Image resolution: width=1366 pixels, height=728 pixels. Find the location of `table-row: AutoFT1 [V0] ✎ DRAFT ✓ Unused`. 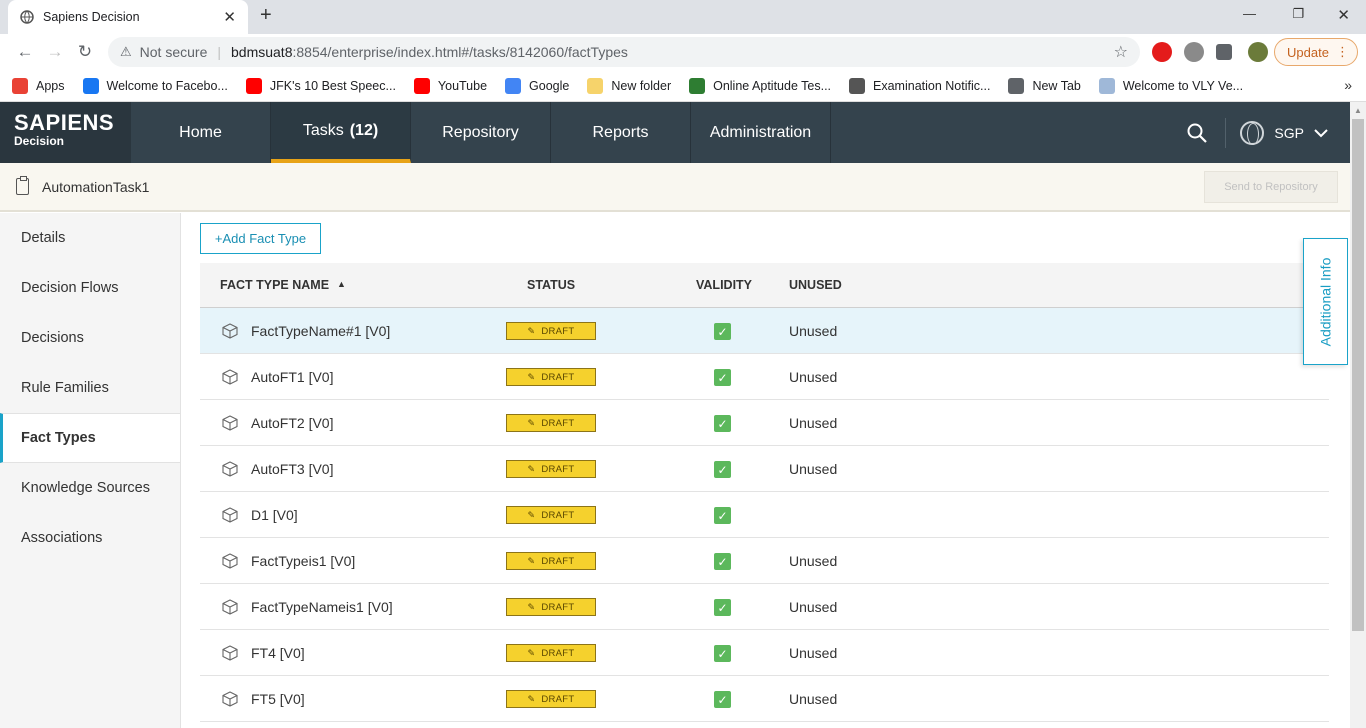

table-row: AutoFT1 [V0] ✎ DRAFT ✓ Unused is located at coordinates (764, 377).